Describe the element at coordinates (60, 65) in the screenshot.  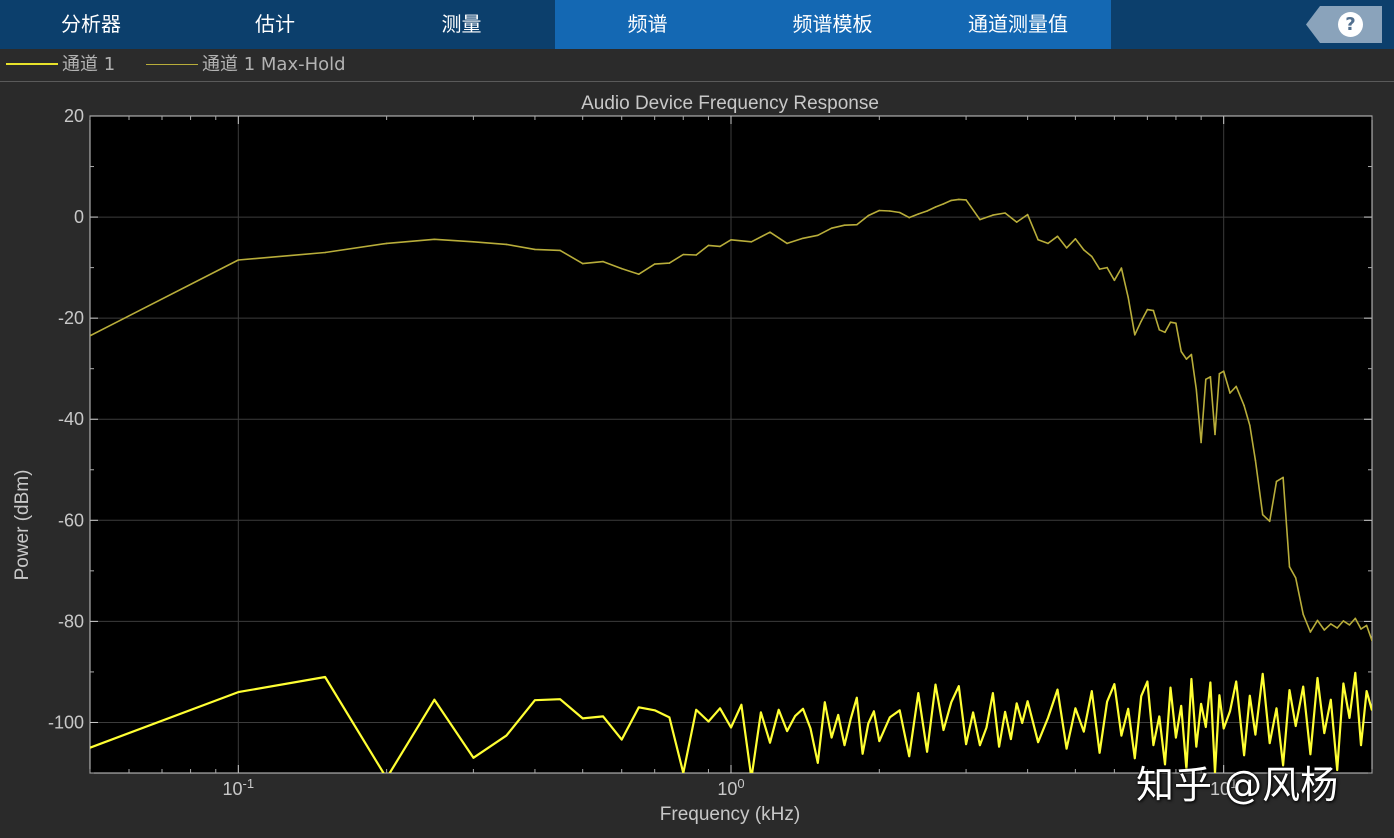
I see `legend-item-channel-1: 通道 1` at that location.